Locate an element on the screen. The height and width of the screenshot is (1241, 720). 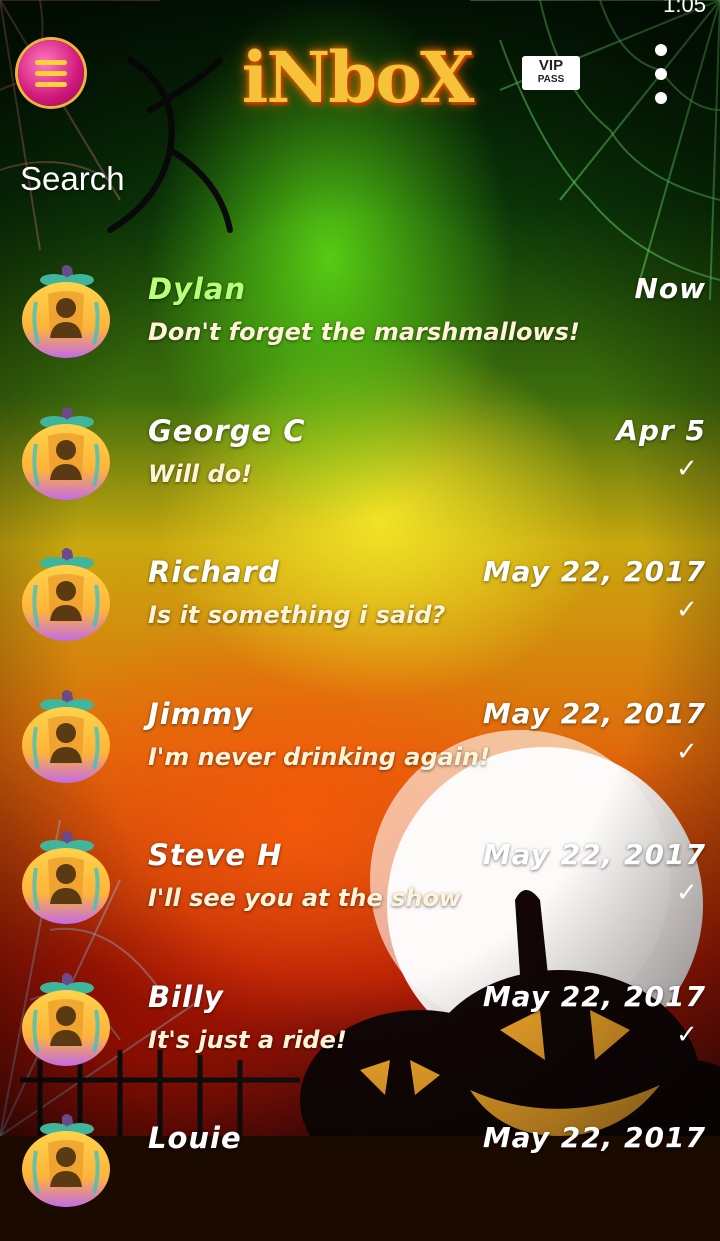
message-date: Now is located at coordinates (670, 288).